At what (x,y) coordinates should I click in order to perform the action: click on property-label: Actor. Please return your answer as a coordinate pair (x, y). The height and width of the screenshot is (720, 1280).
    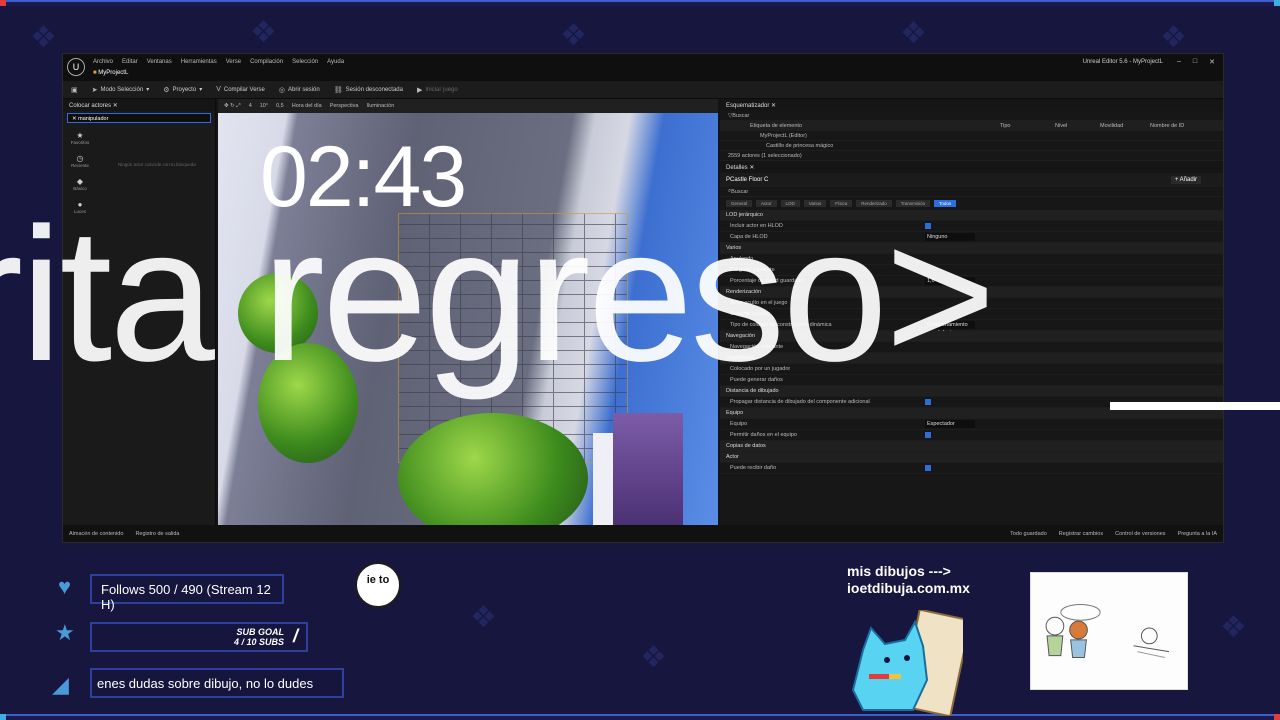
    Looking at the image, I should click on (732, 457).